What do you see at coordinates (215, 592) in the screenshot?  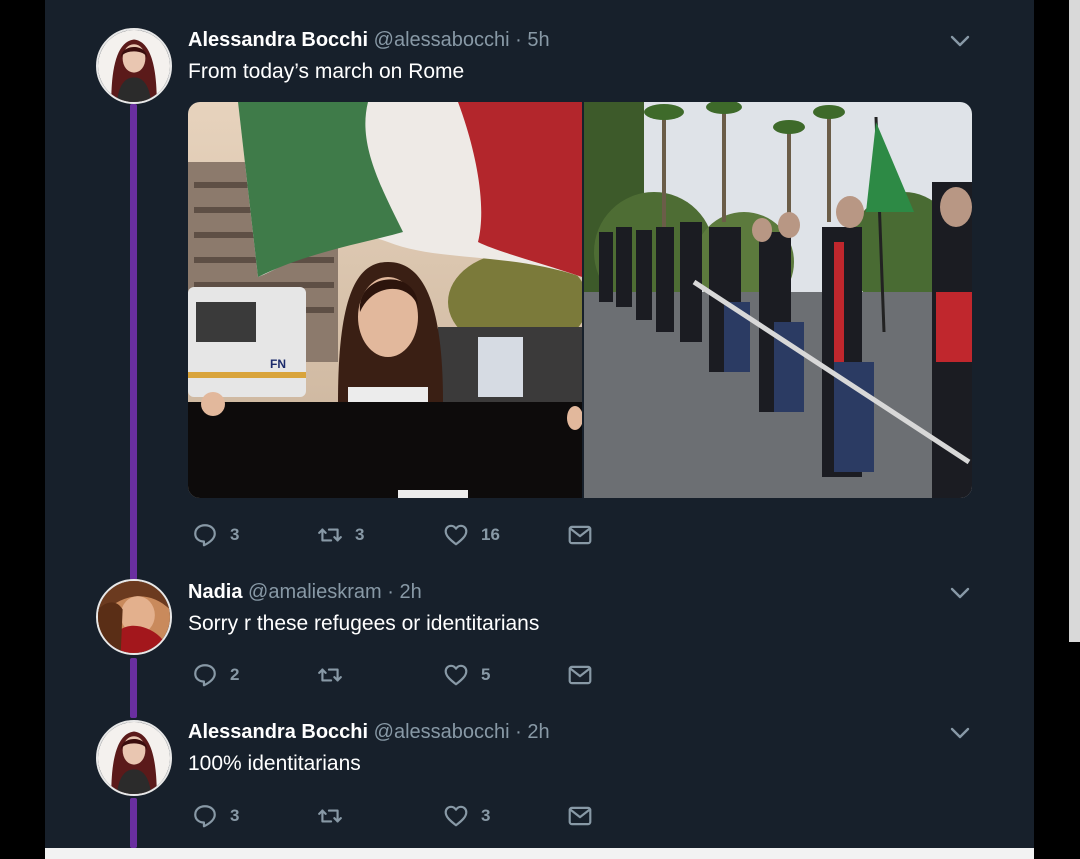 I see `author-name: Nadia` at bounding box center [215, 592].